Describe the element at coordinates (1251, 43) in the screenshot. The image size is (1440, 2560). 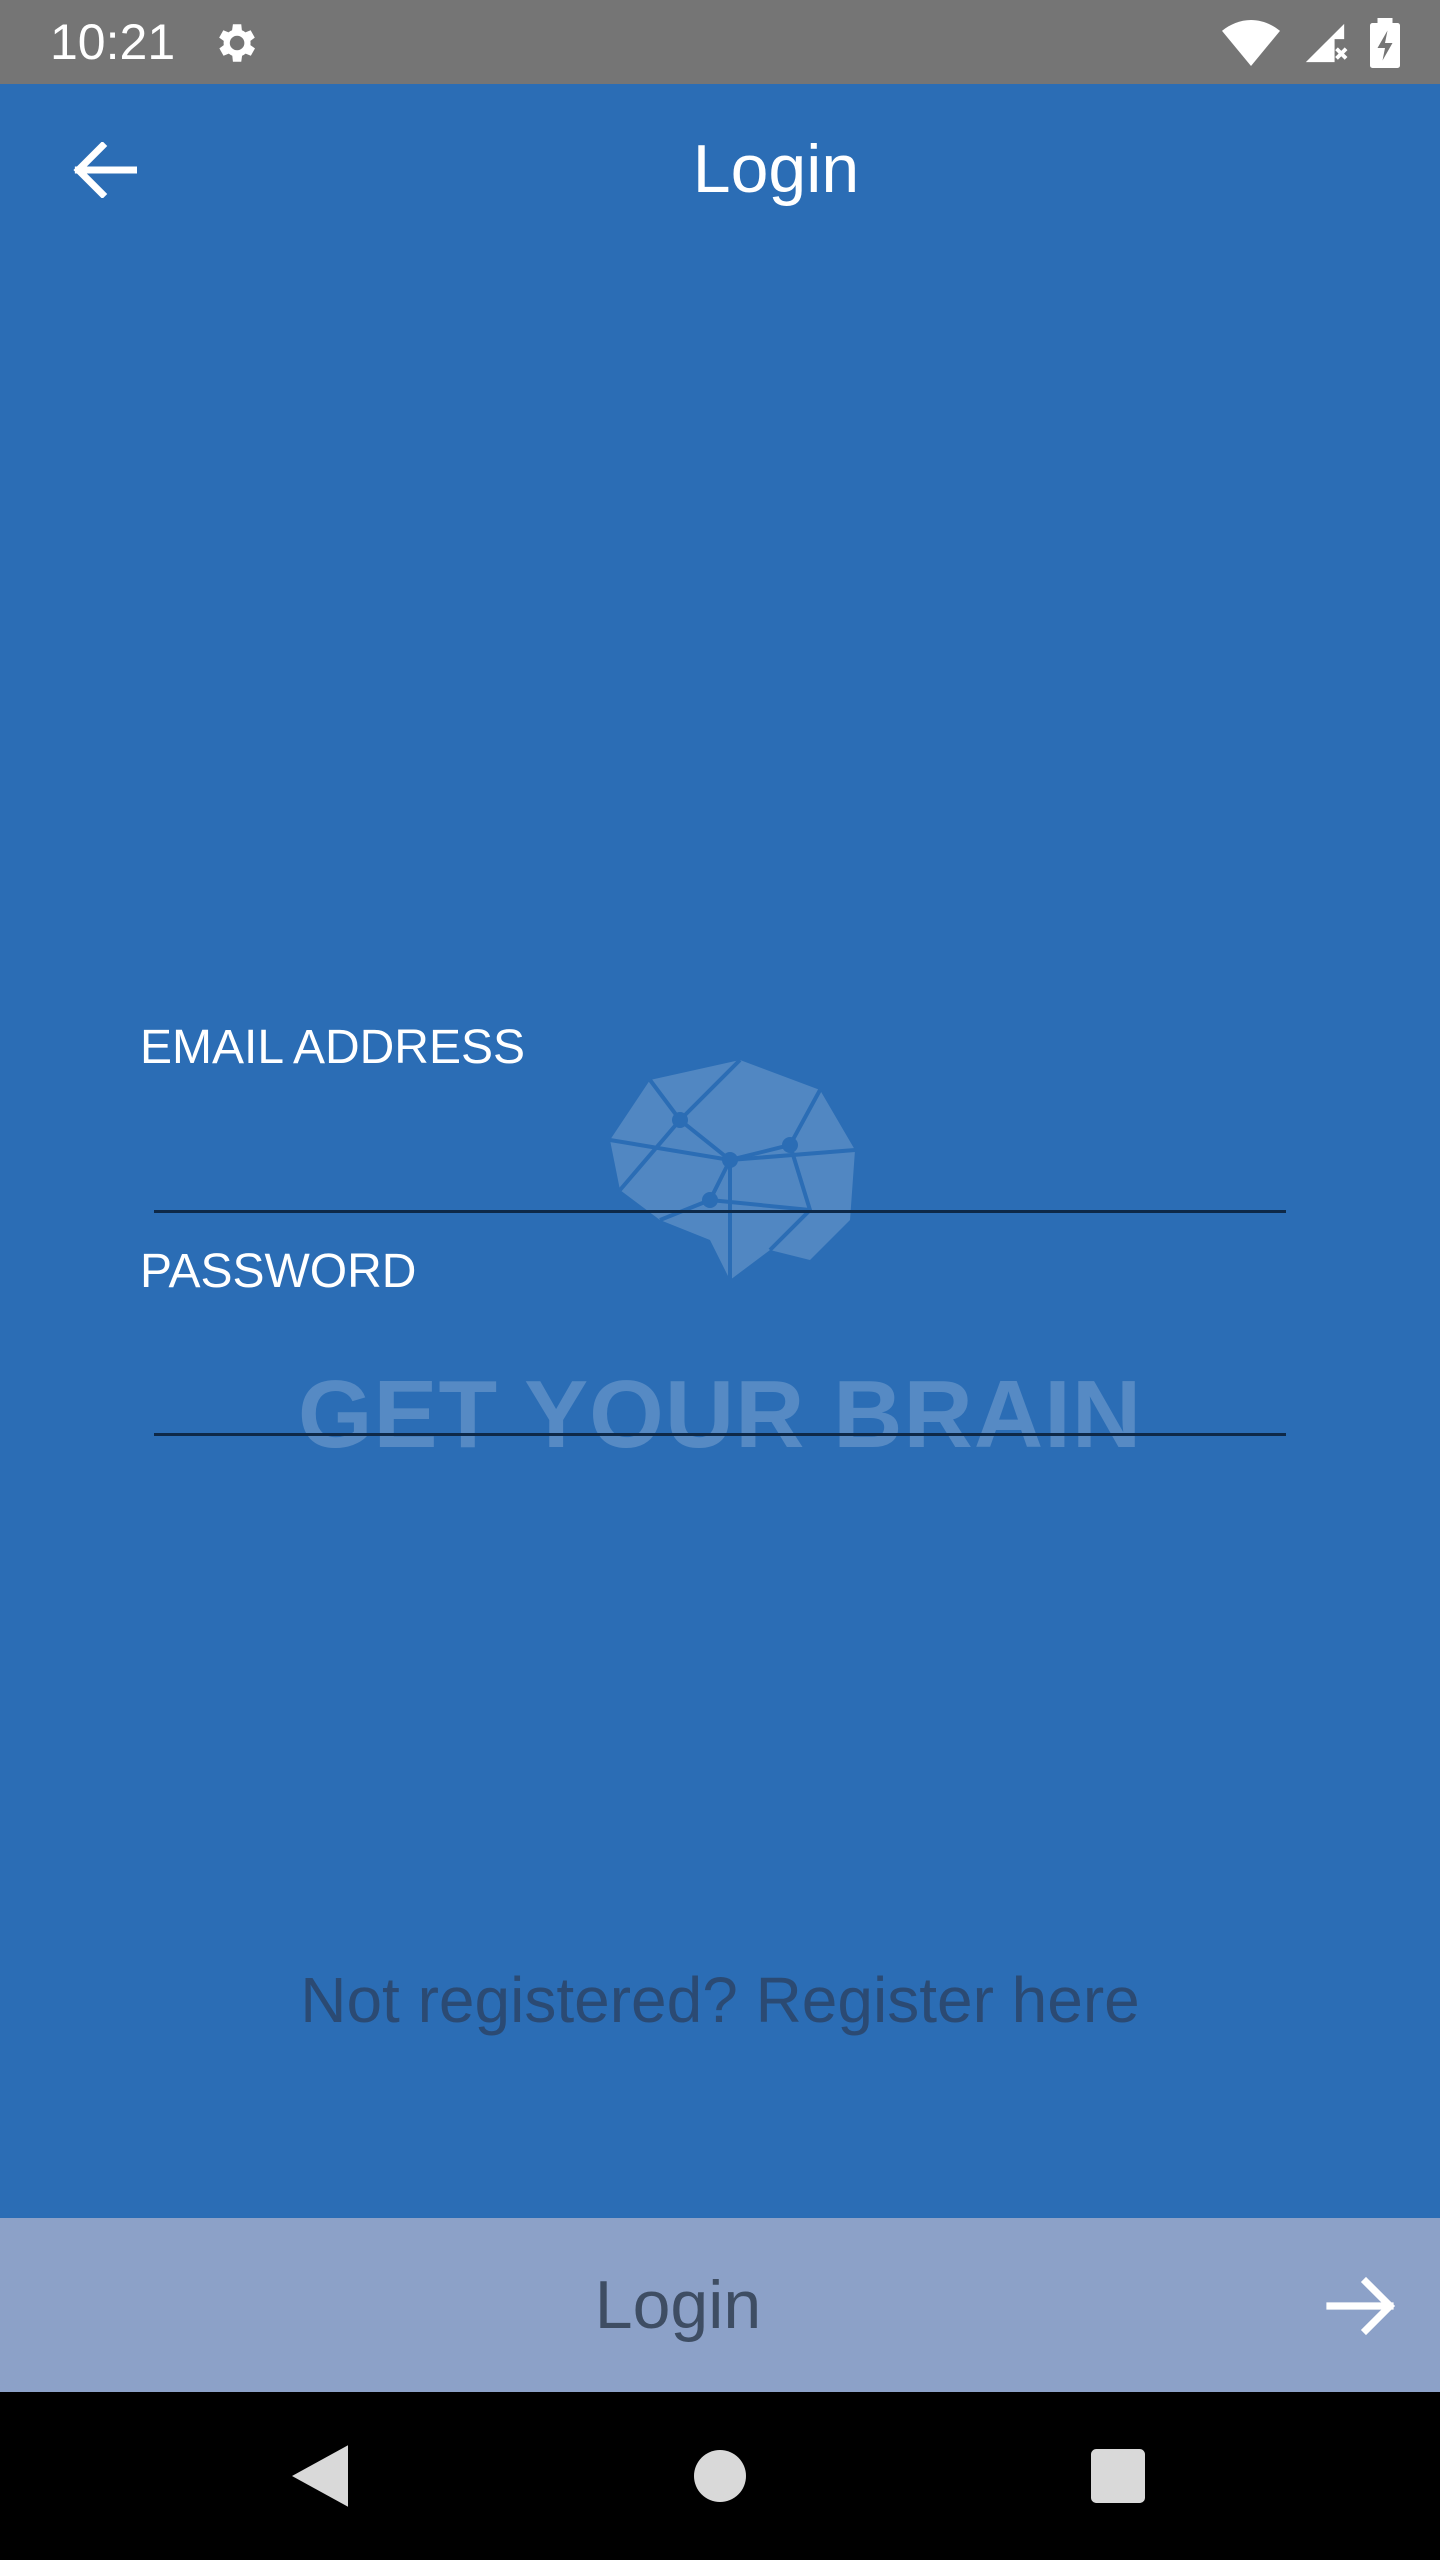
I see `wifi-icon` at that location.